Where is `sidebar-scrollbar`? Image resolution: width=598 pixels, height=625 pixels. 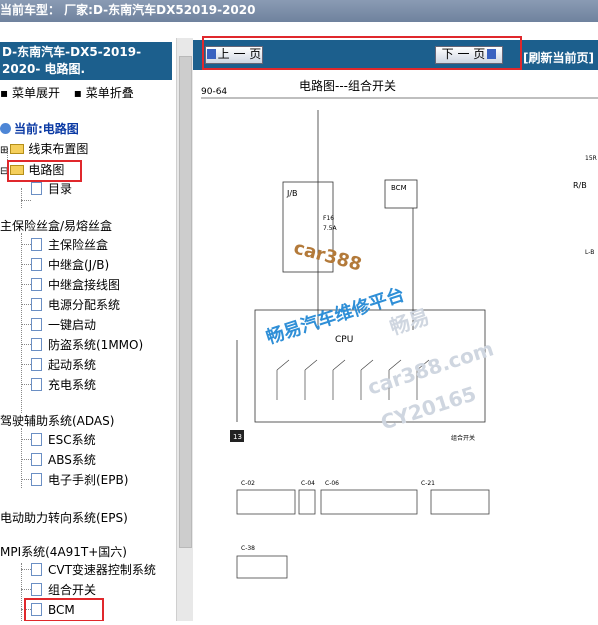 sidebar-scrollbar is located at coordinates (184, 329).